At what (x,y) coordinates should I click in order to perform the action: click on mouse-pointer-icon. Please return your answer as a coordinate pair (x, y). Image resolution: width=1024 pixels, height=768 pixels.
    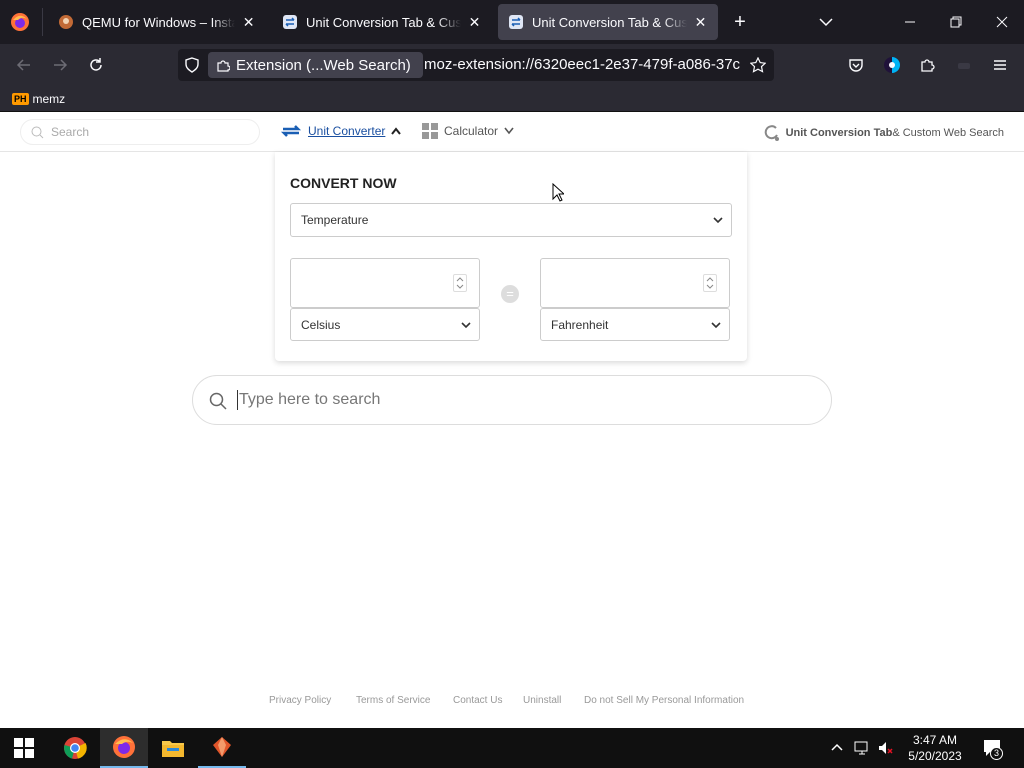
    Looking at the image, I should click on (559, 194).